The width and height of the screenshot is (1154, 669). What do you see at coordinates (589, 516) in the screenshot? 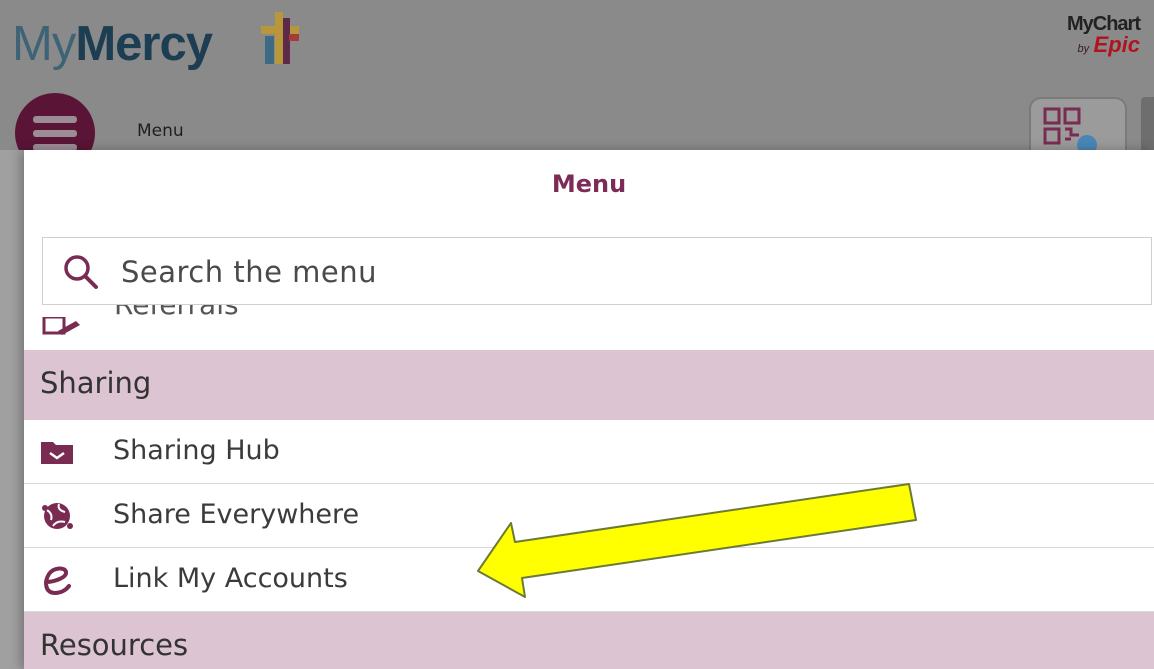
I see `menu-item-share-everywhere: Share Everywhere` at bounding box center [589, 516].